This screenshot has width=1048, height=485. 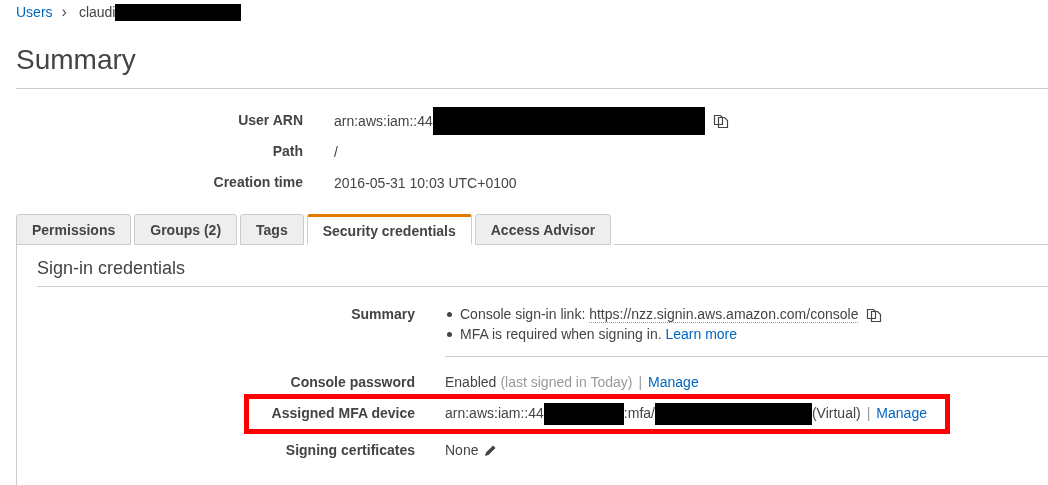 What do you see at coordinates (342, 413) in the screenshot?
I see `field-label: Assigned MFA device` at bounding box center [342, 413].